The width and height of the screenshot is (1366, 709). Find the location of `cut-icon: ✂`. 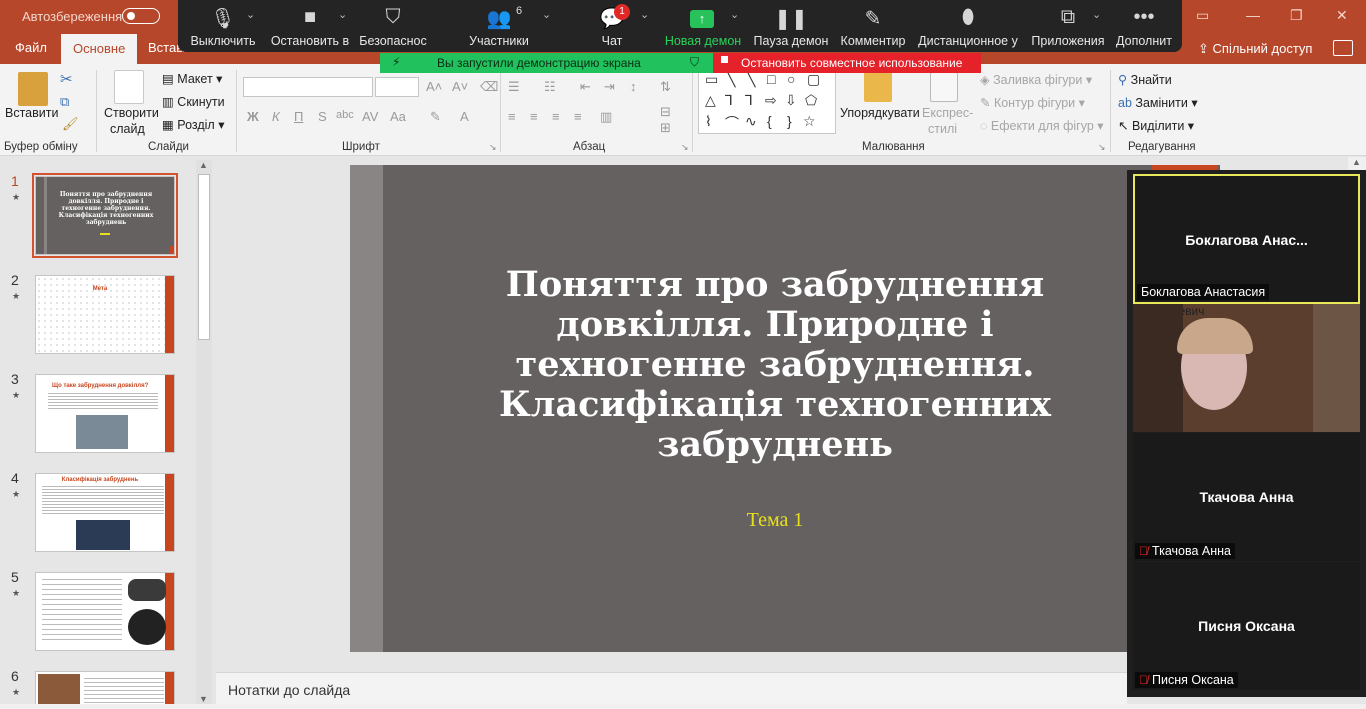

cut-icon: ✂ is located at coordinates (66, 79).